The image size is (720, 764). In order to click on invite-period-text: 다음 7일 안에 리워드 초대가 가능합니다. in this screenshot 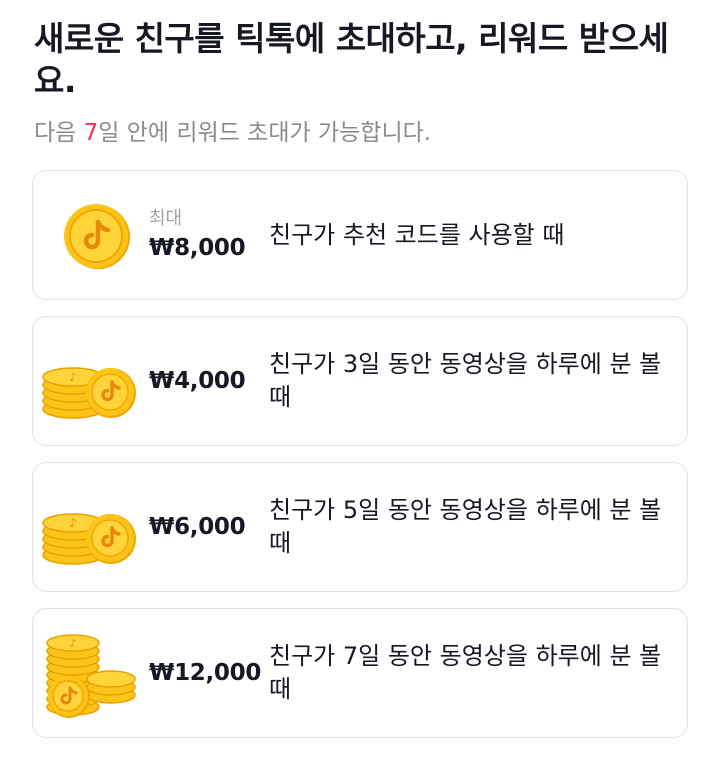, I will do `click(232, 133)`.